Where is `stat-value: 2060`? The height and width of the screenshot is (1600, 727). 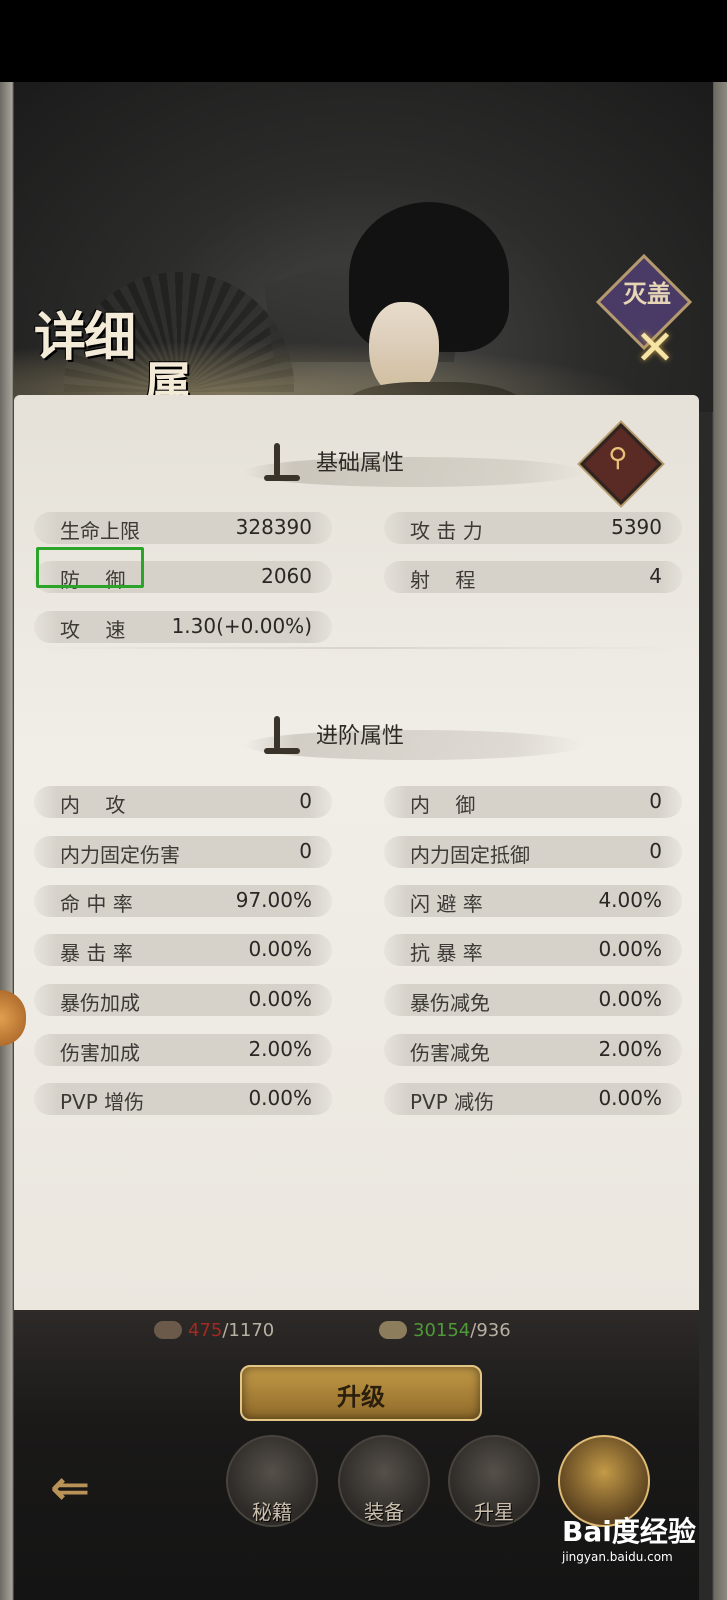 stat-value: 2060 is located at coordinates (286, 576).